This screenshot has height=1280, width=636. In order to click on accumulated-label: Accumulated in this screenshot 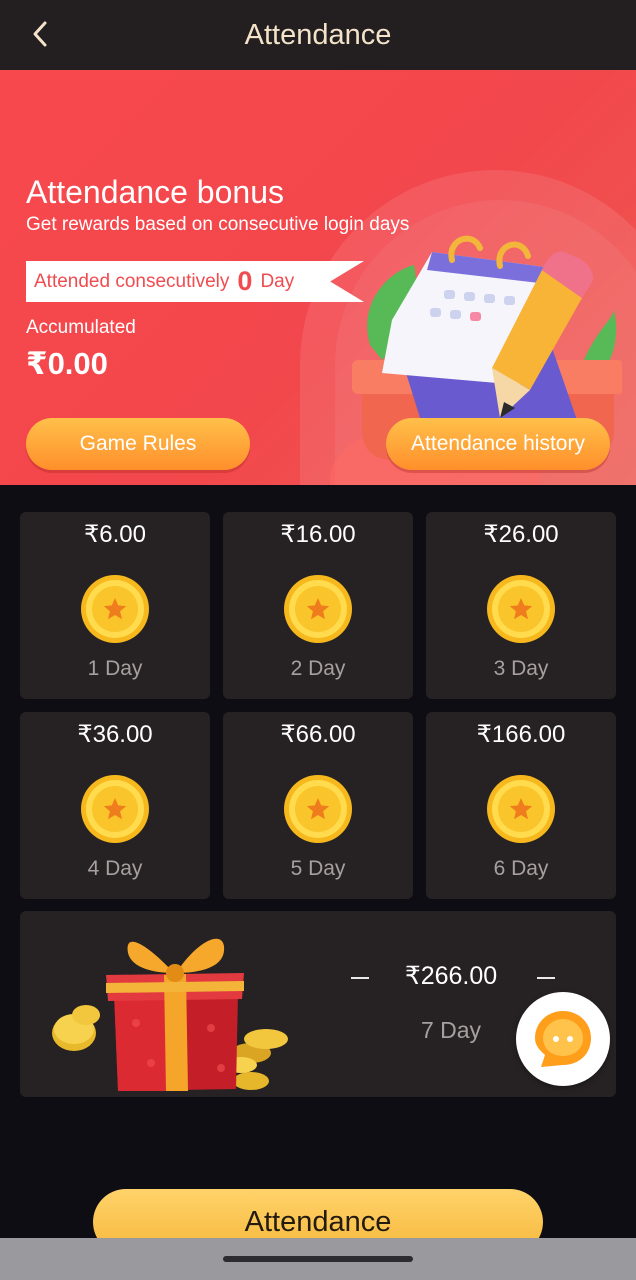, I will do `click(81, 327)`.